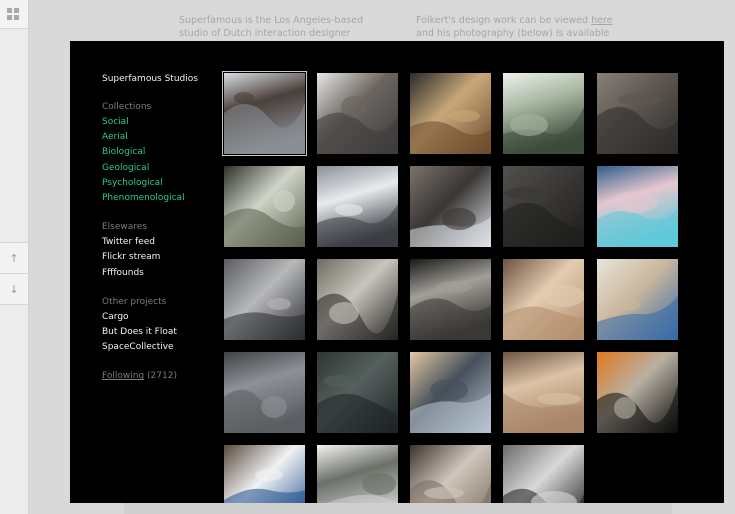 The width and height of the screenshot is (735, 514). Describe the element at coordinates (637, 206) in the screenshot. I see `photo-thumbnail-pink-water-abstract` at that location.